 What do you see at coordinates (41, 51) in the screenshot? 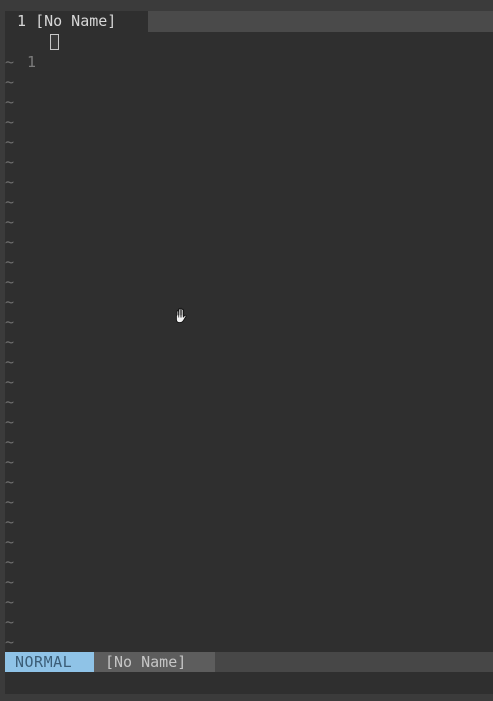
I see `buffer-line: 1` at bounding box center [41, 51].